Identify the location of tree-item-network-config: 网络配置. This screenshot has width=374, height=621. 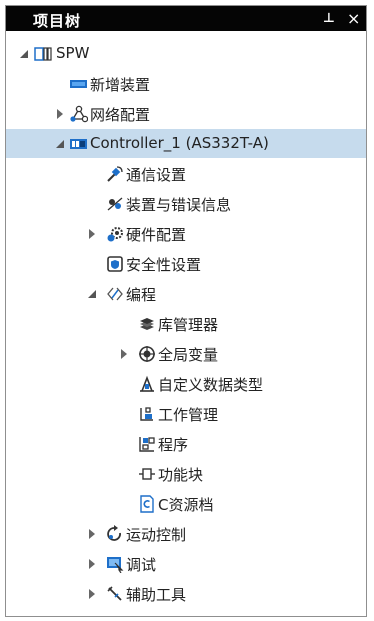
(186, 113).